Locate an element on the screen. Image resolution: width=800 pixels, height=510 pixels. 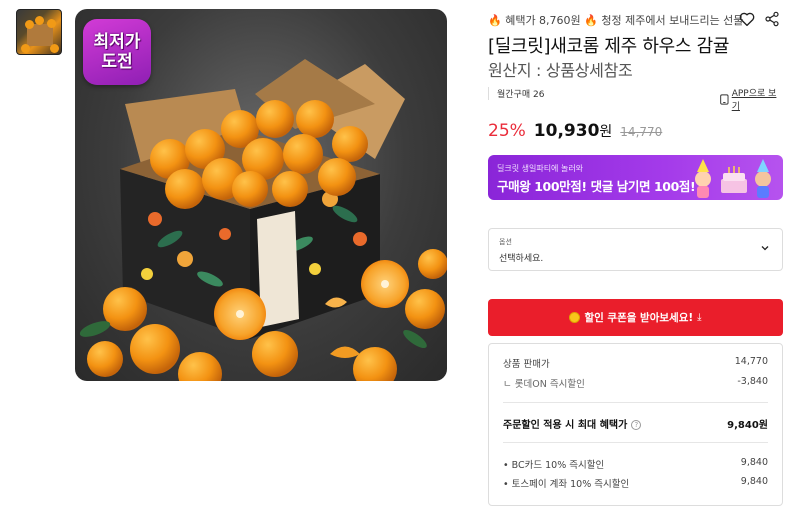
heart-icon is located at coordinates (747, 19).